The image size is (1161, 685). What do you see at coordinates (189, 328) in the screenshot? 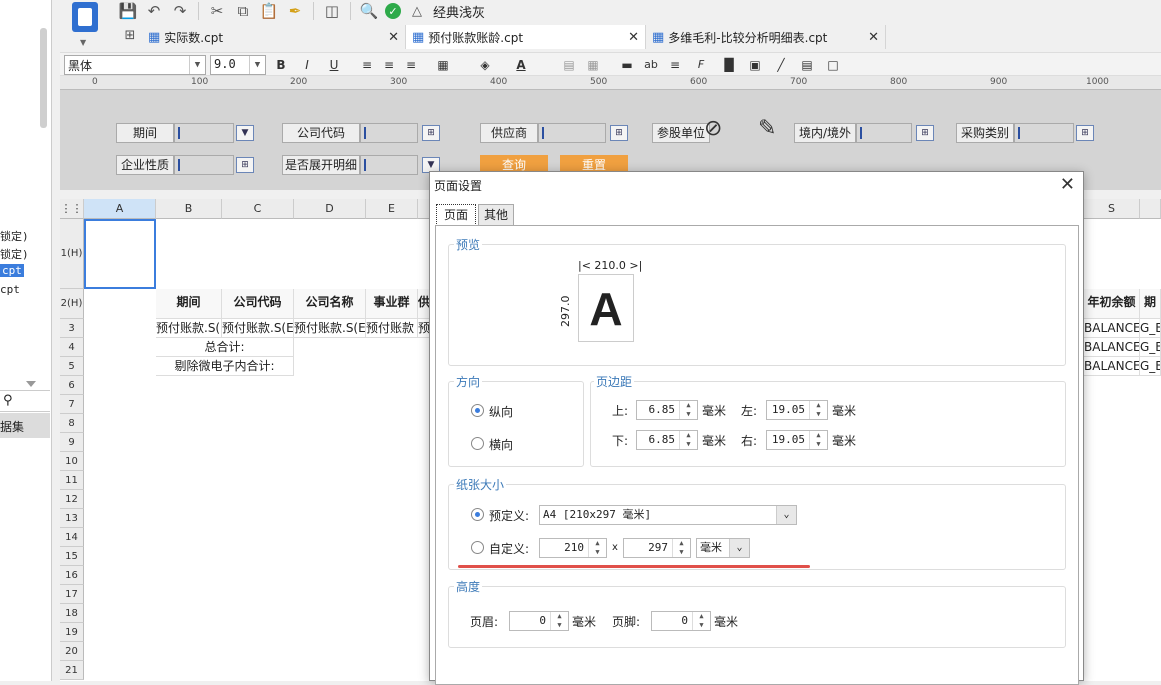
I see `table-cell: 预付账款.S(I` at bounding box center [189, 328].